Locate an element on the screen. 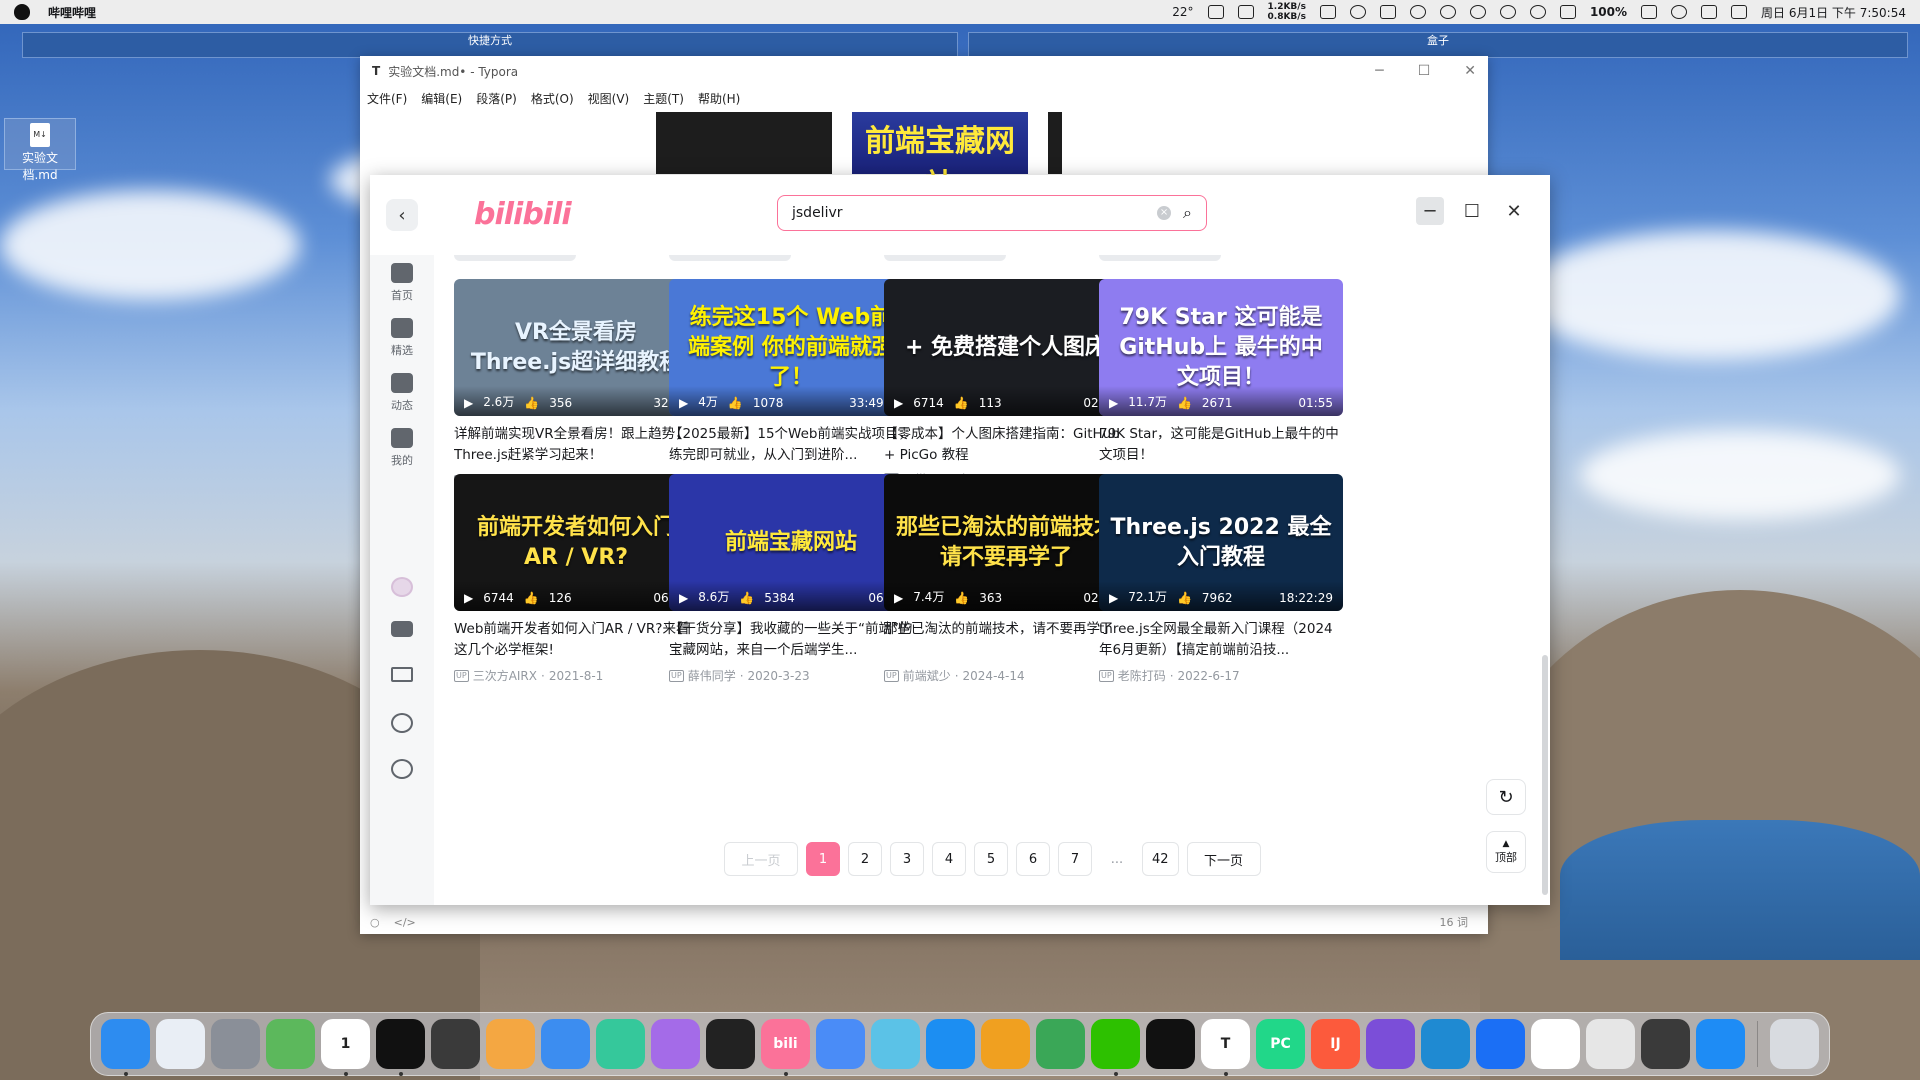 This screenshot has width=1920, height=1080. launchpad-icon is located at coordinates (180, 1044).